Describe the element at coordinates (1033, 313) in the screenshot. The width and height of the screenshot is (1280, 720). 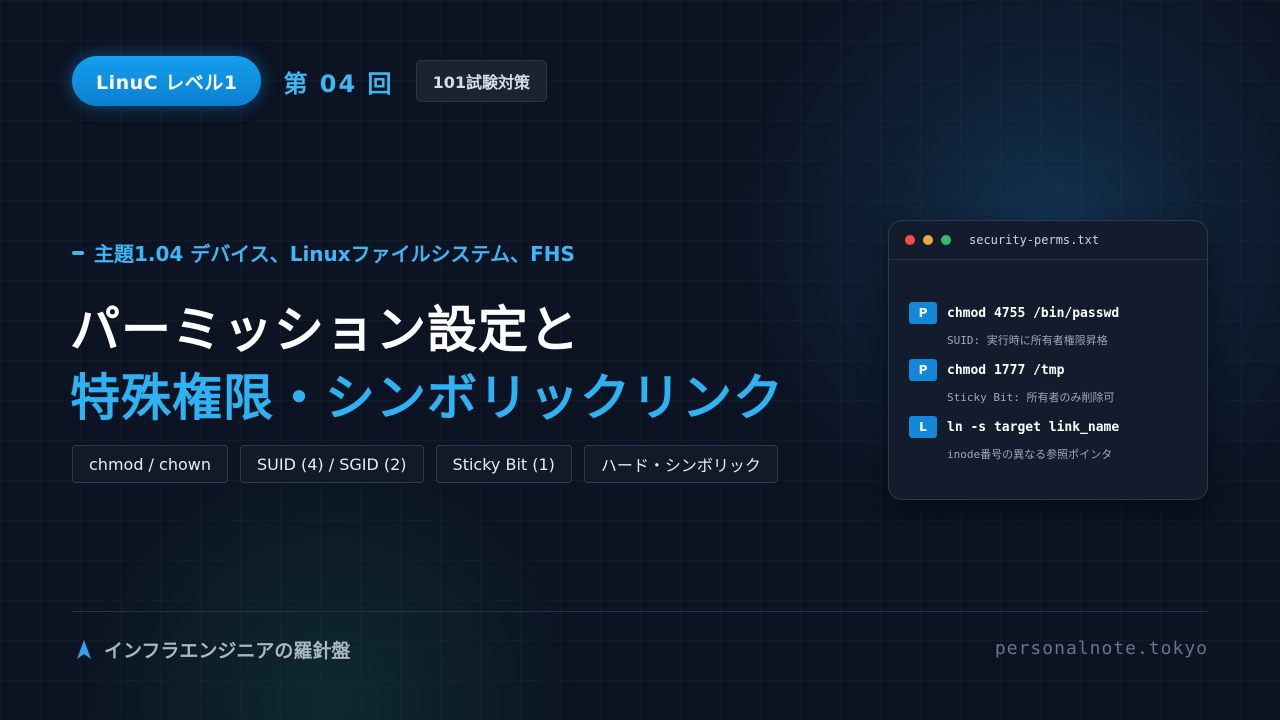
I see `command-text: chmod 4755 /bin/passwd` at that location.